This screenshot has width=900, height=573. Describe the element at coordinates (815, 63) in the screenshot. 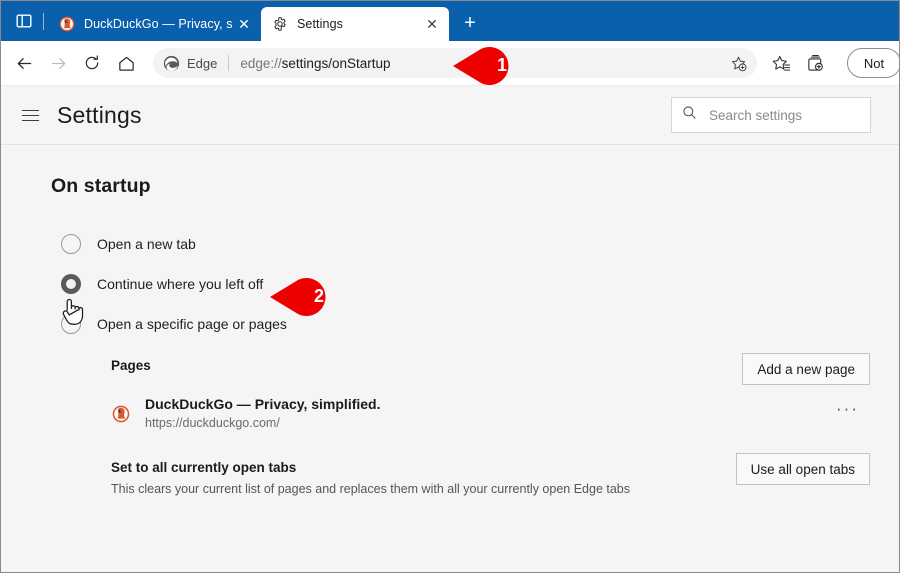

I see `collections-icon` at that location.